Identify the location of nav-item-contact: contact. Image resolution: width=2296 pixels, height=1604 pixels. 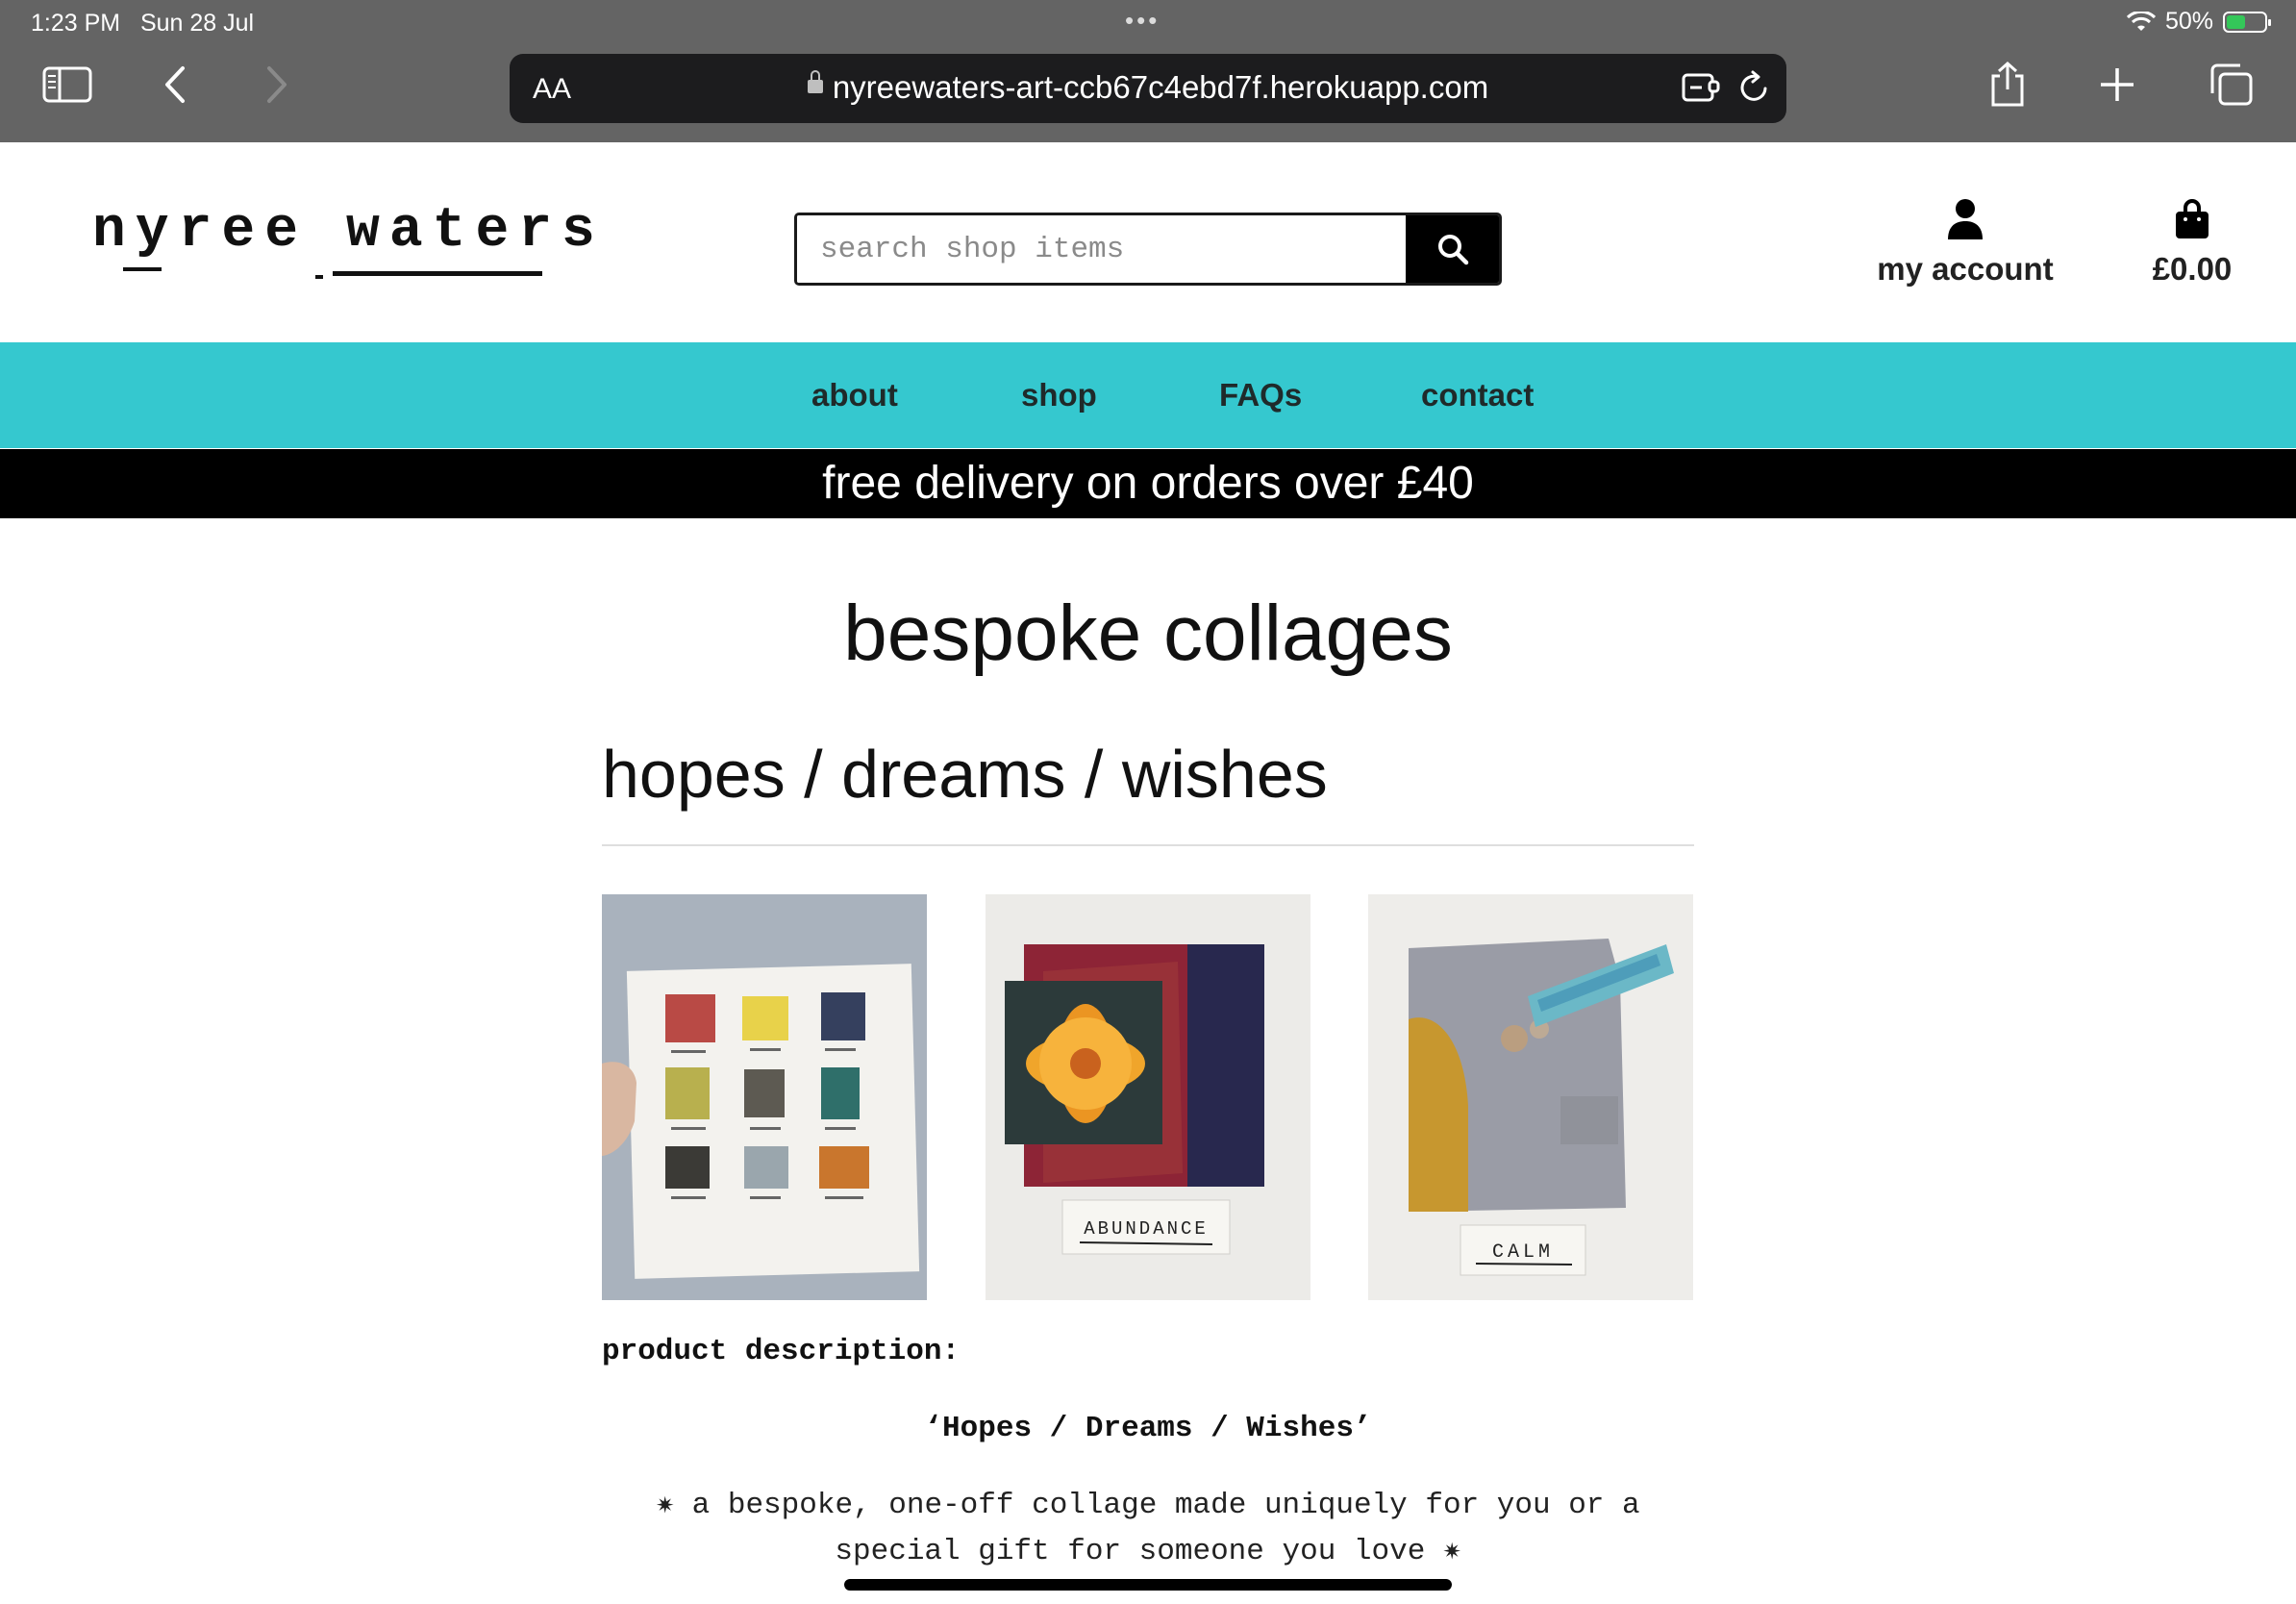
(1477, 395).